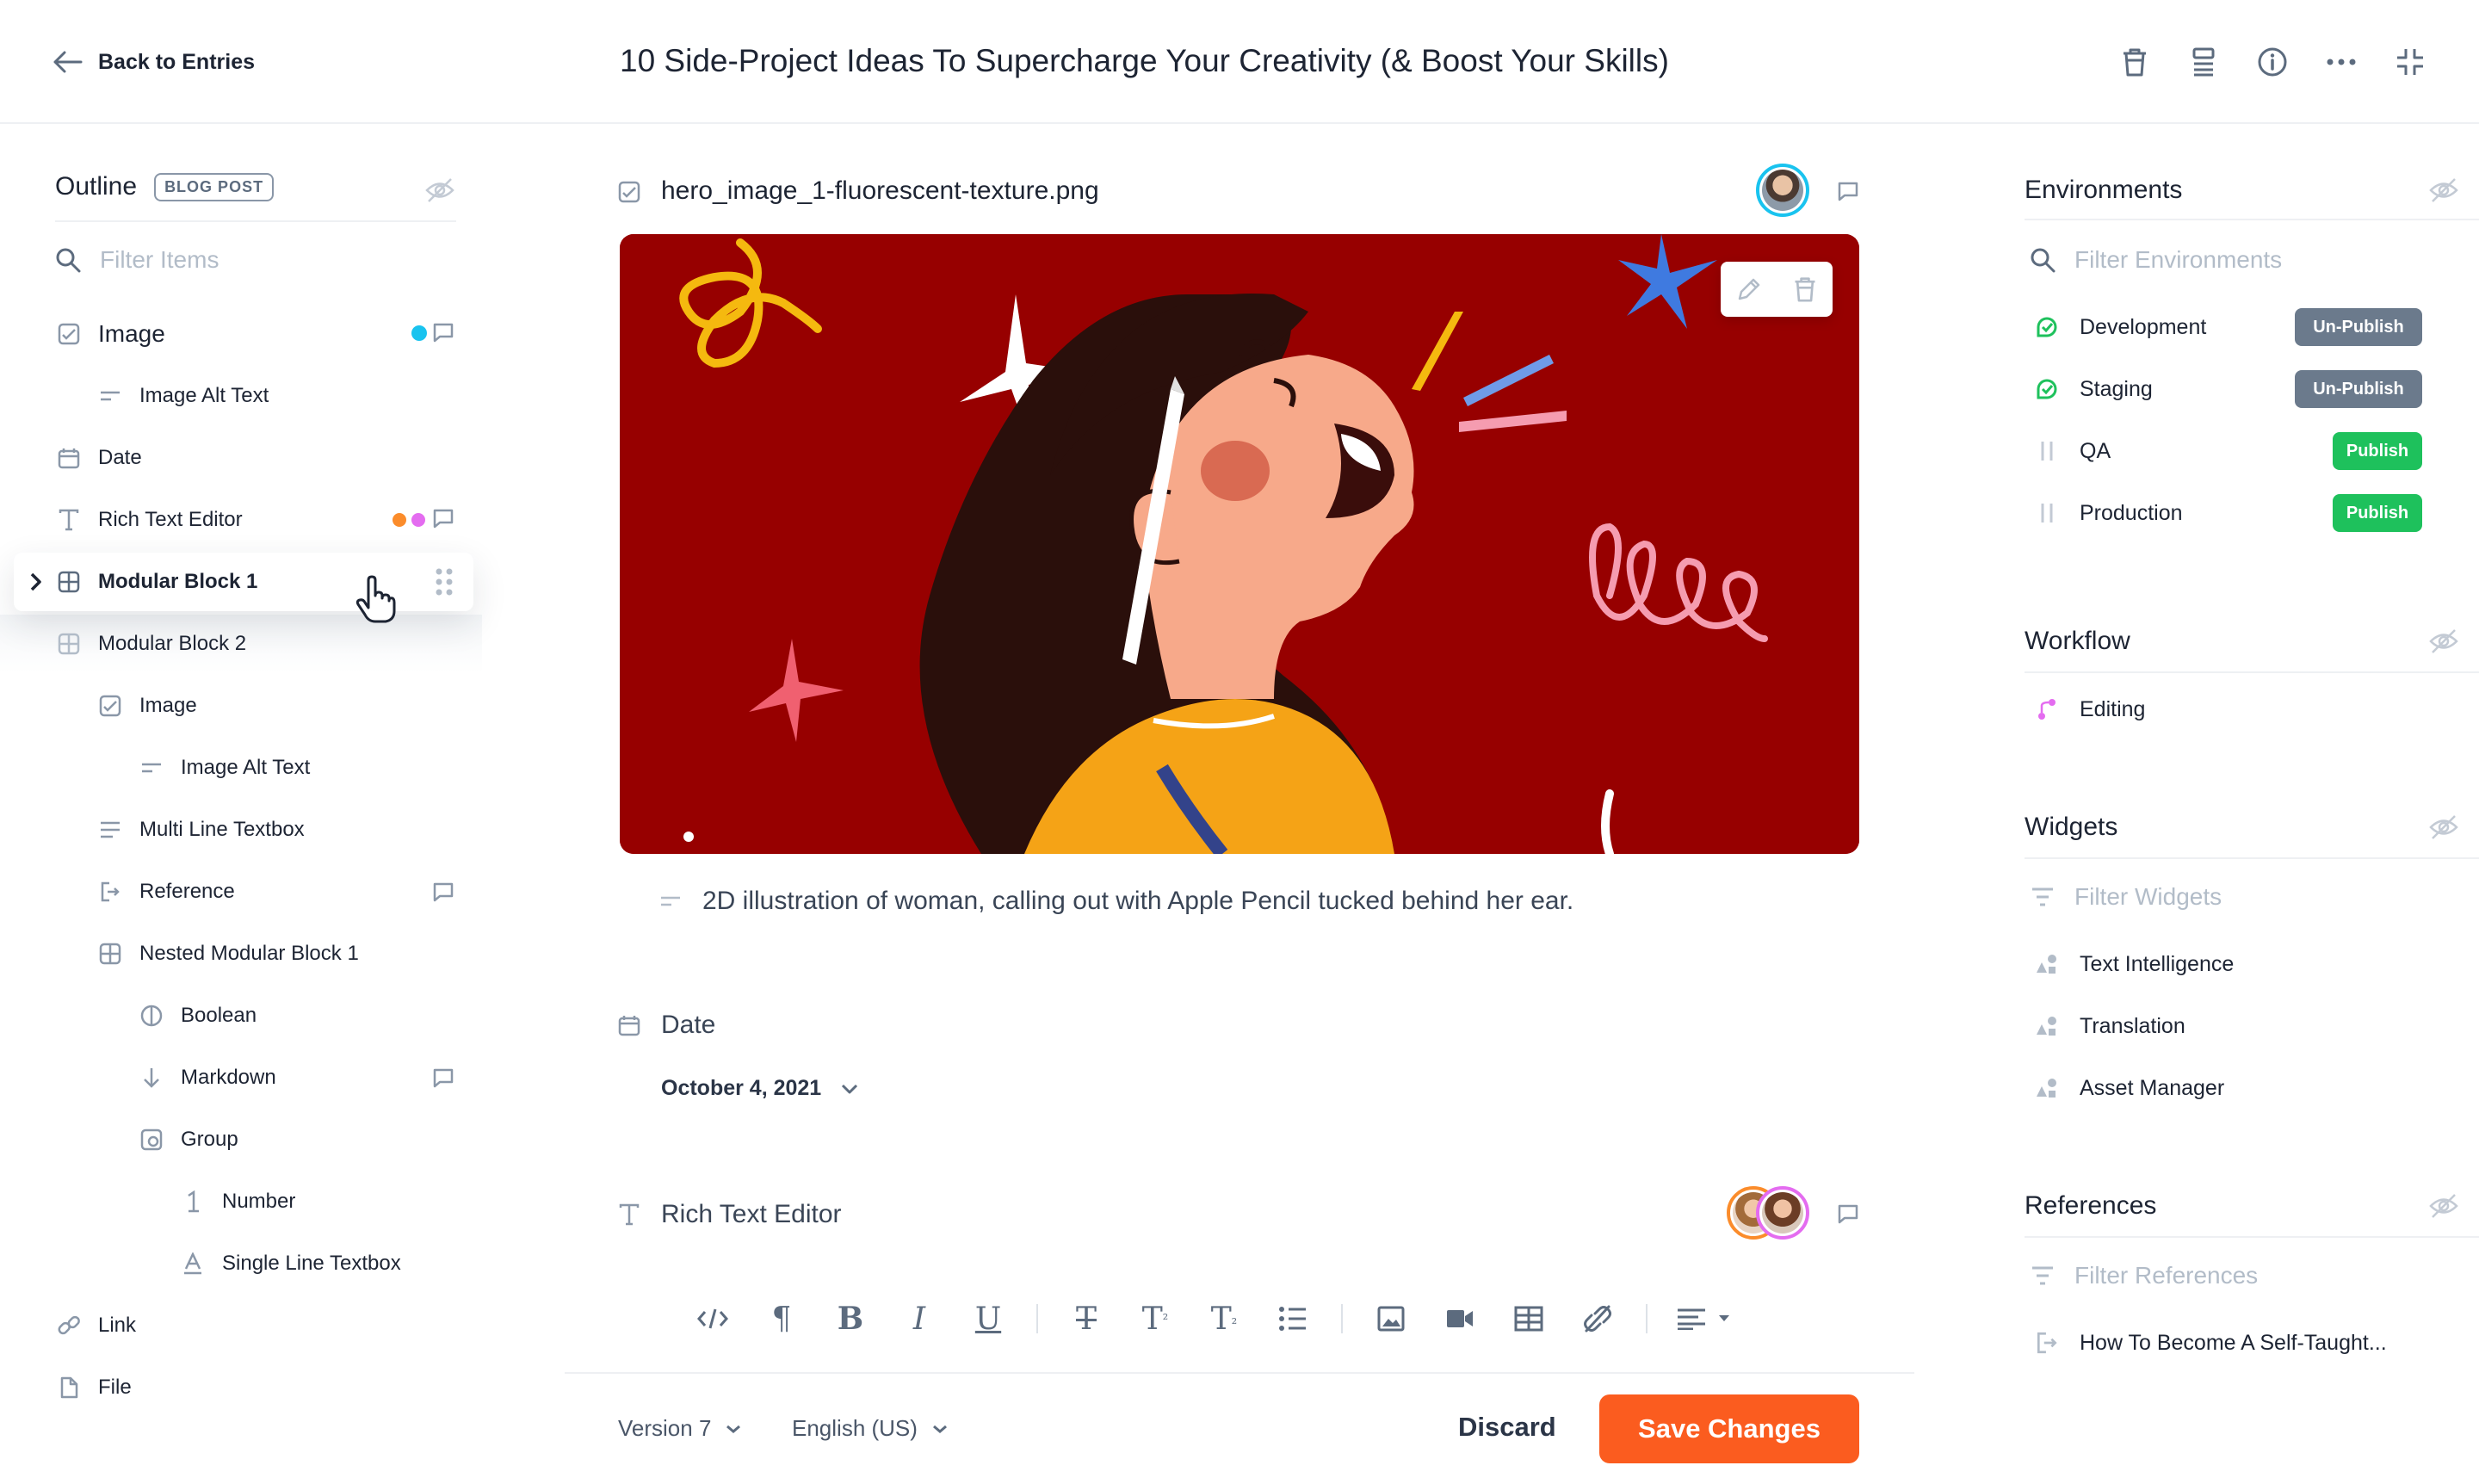 The width and height of the screenshot is (2479, 1484). I want to click on asset-file-name: hero_image_1-fluorescent-texture.png, so click(880, 191).